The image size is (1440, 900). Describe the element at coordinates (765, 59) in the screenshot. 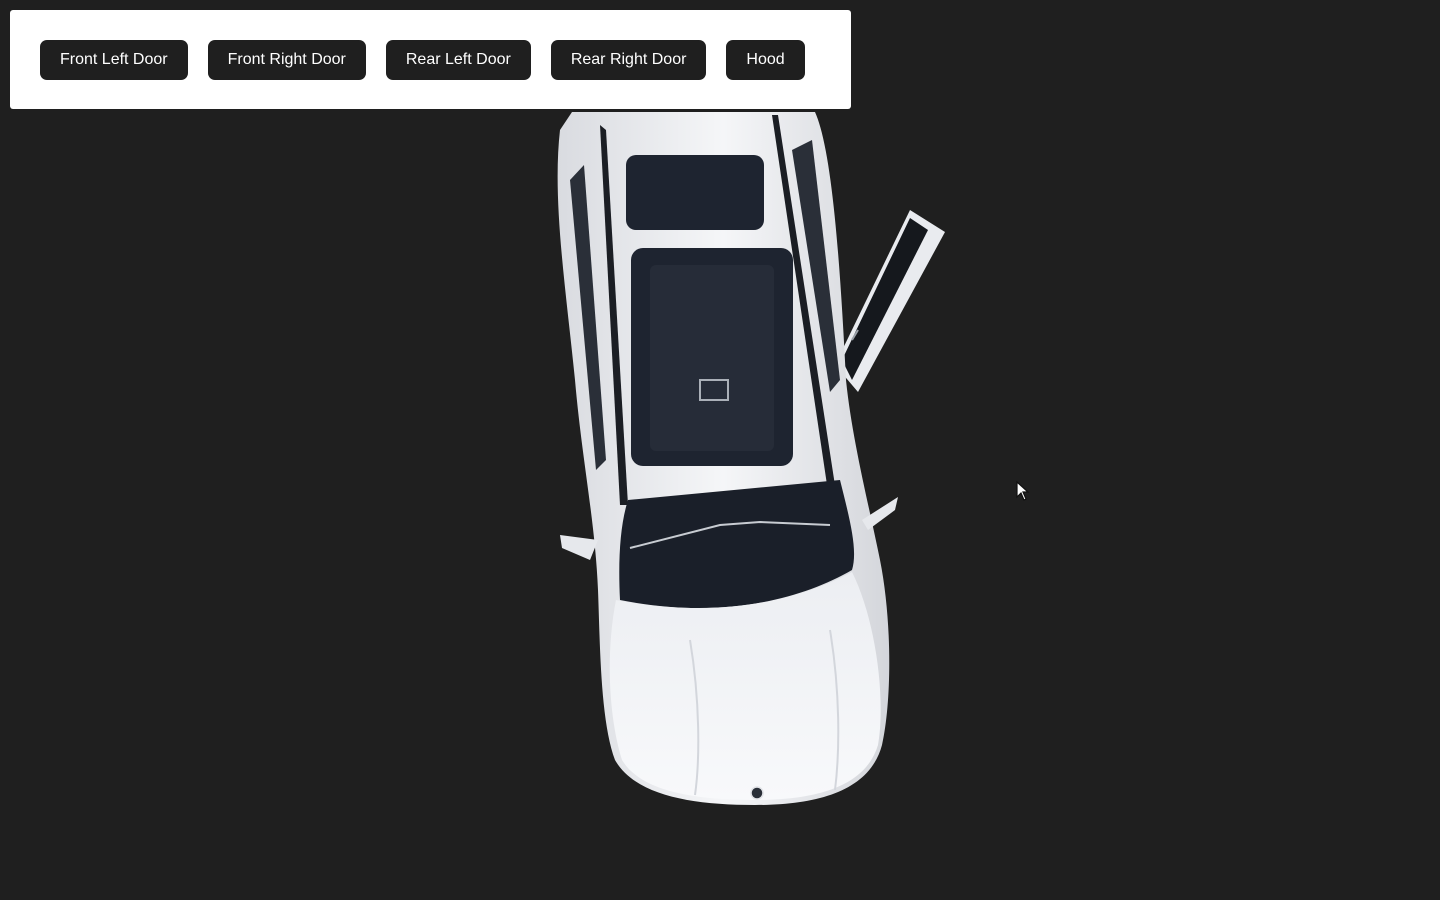

I see `hood-button: Hood` at that location.